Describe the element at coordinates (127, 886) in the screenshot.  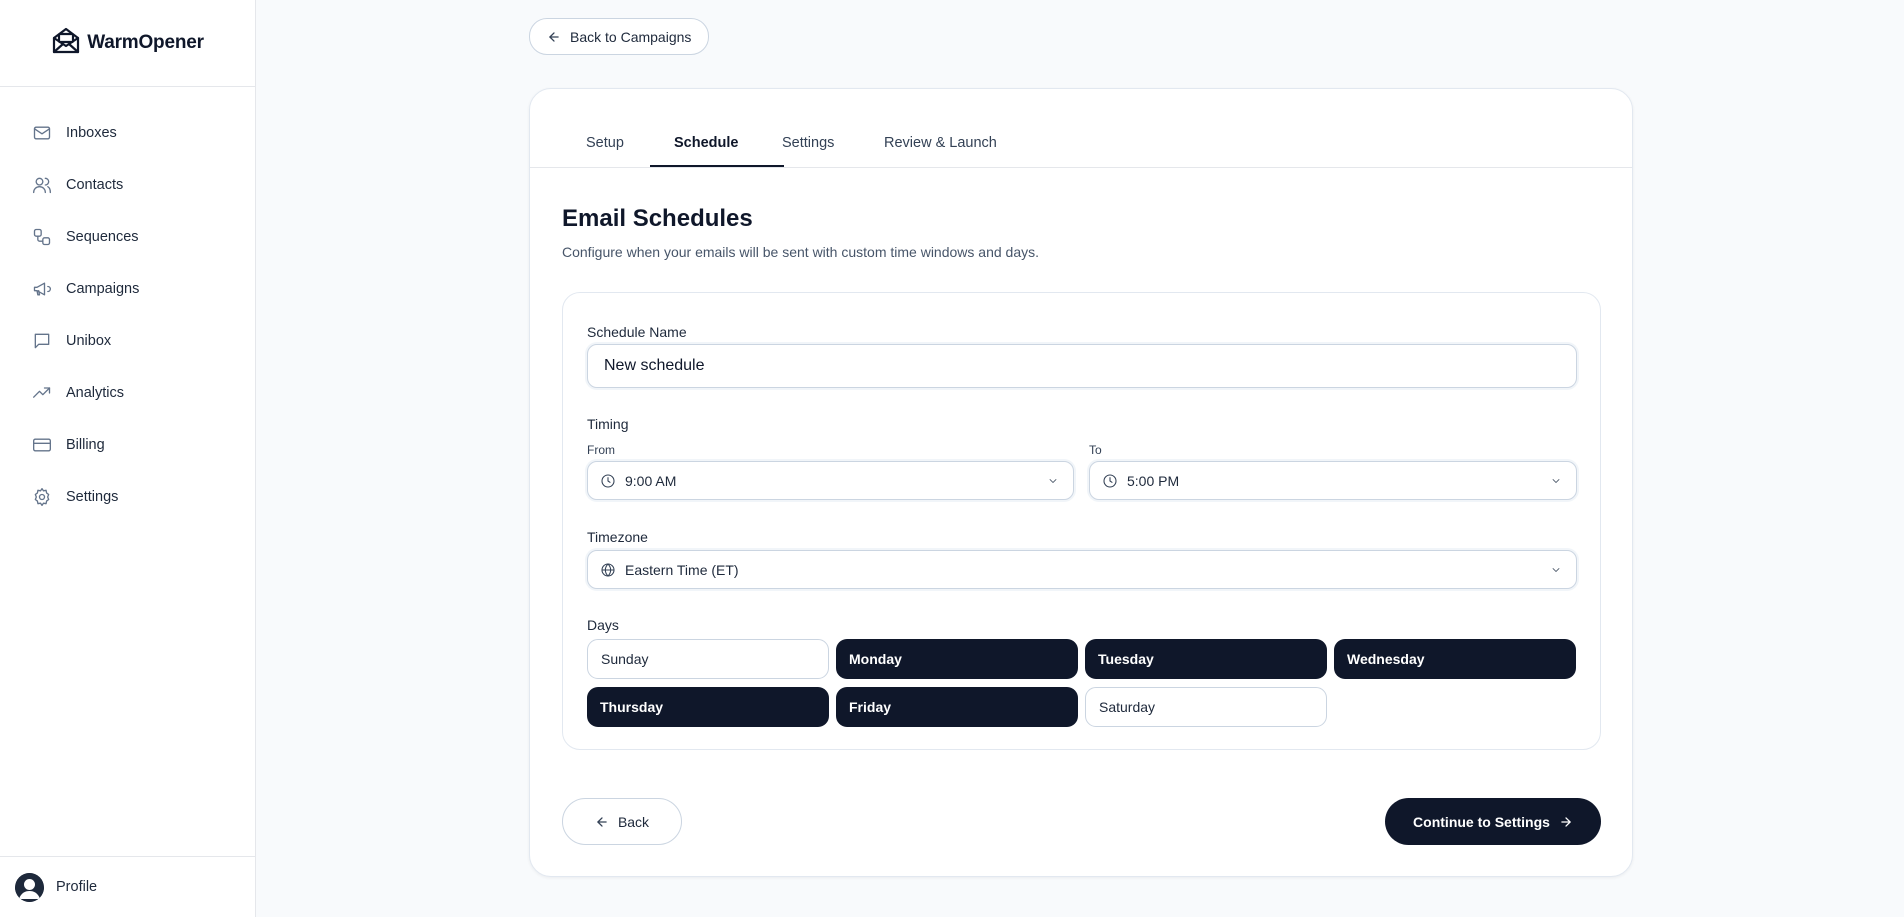
I see `profile-button: Profile` at that location.